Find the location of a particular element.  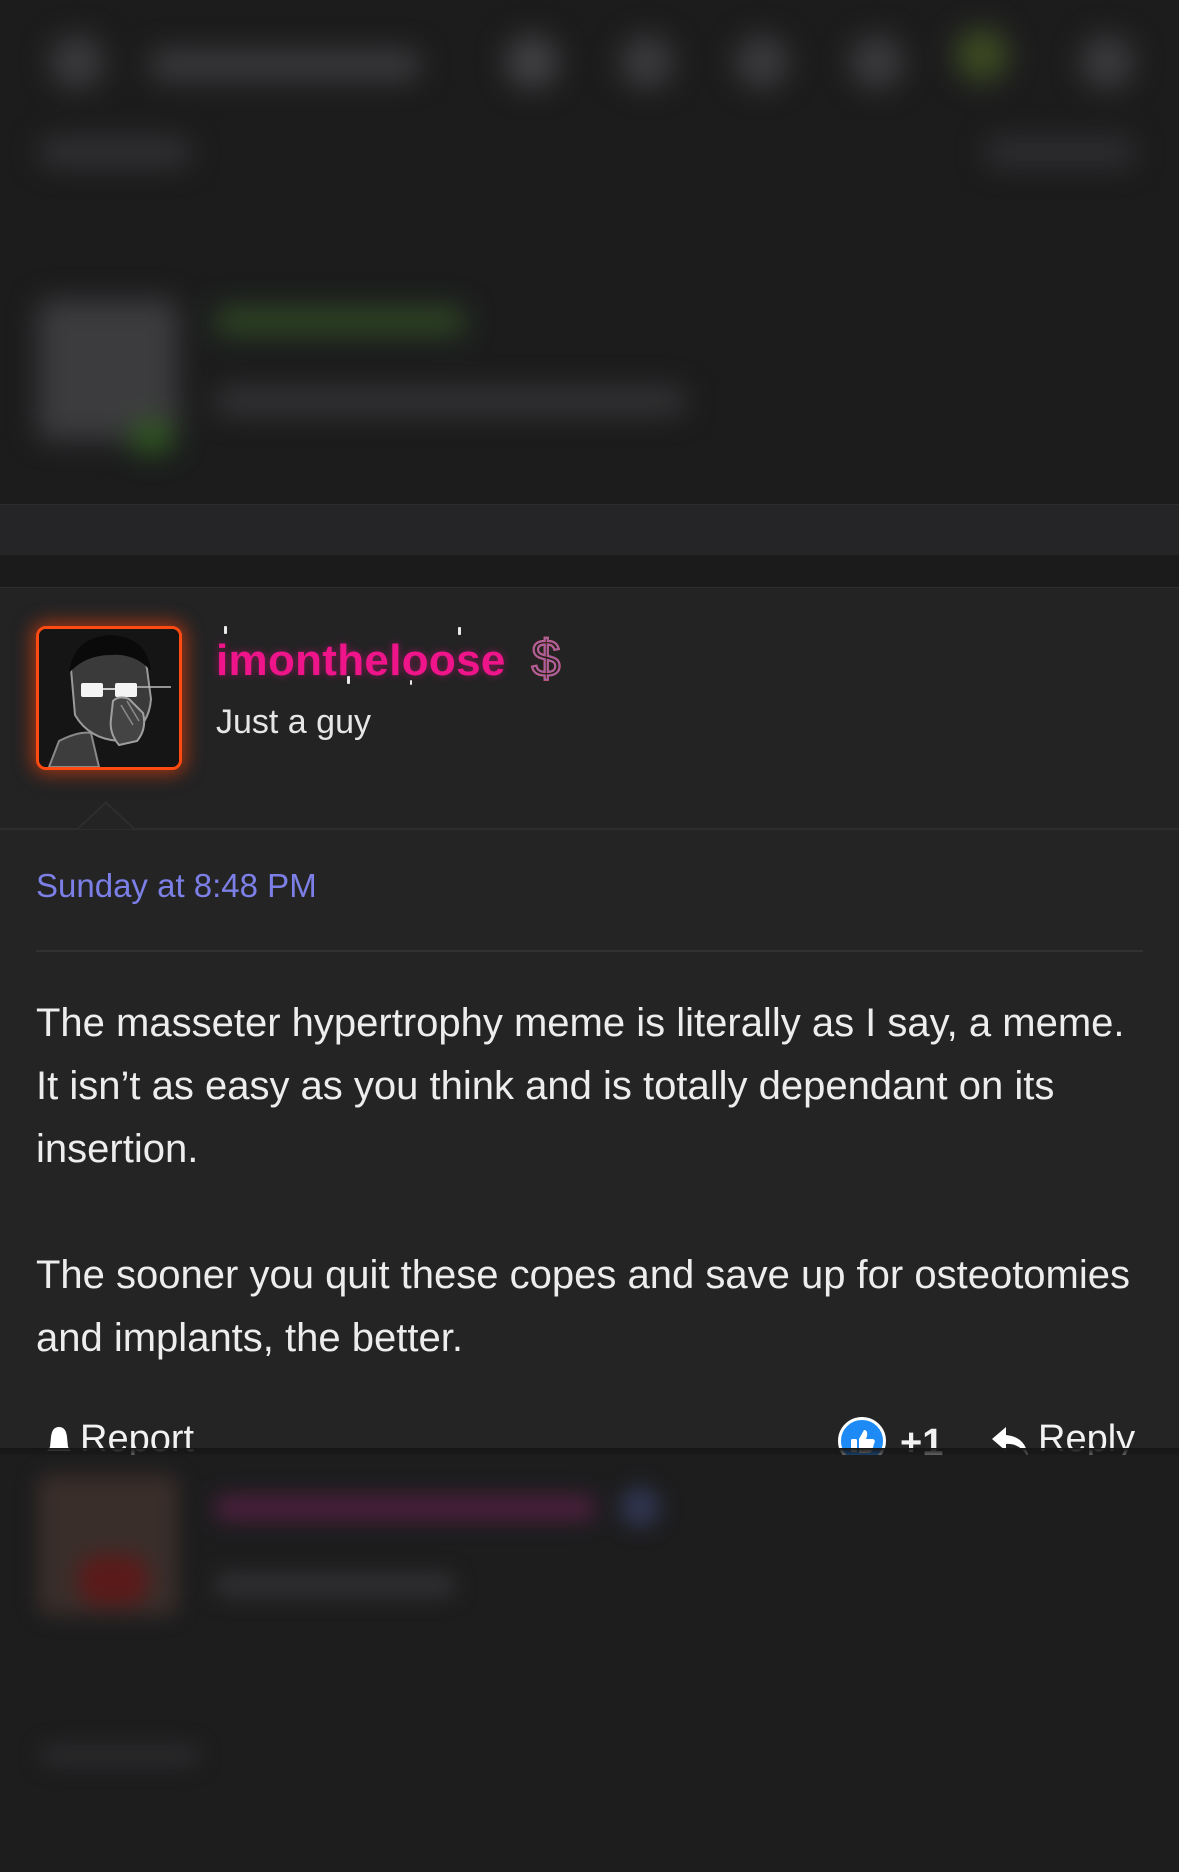

user-title: Just a guy is located at coordinates (293, 722).